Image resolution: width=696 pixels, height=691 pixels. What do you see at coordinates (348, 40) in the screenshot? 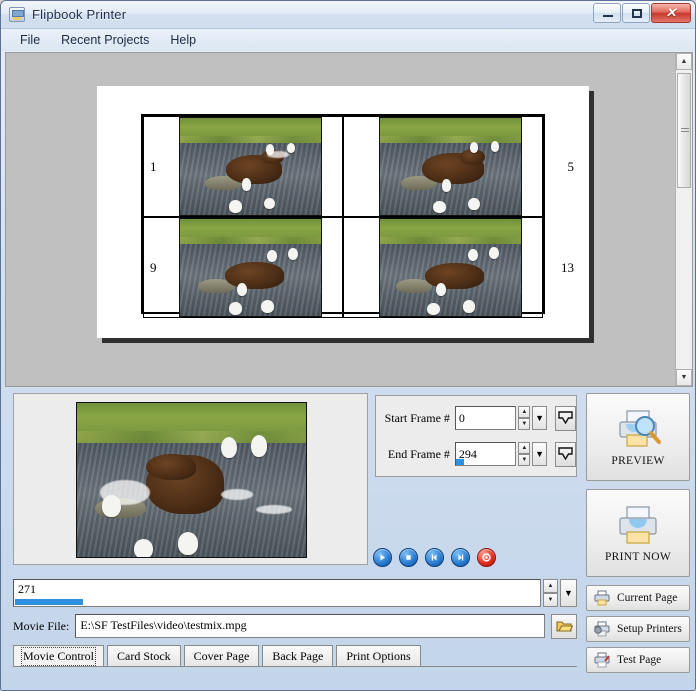
I see `menu-bar: File Recent Projects Help` at bounding box center [348, 40].